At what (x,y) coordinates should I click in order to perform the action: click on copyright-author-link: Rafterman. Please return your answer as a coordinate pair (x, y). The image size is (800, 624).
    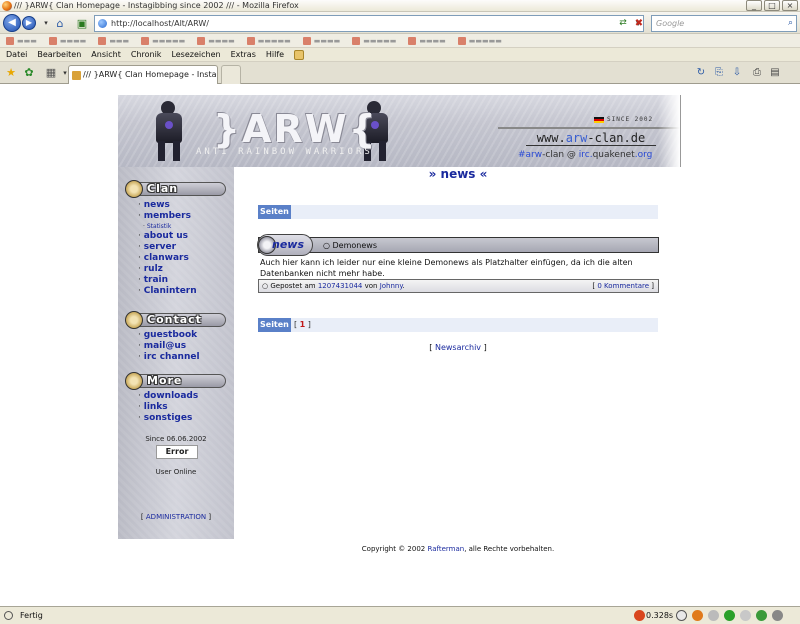
    Looking at the image, I should click on (445, 549).